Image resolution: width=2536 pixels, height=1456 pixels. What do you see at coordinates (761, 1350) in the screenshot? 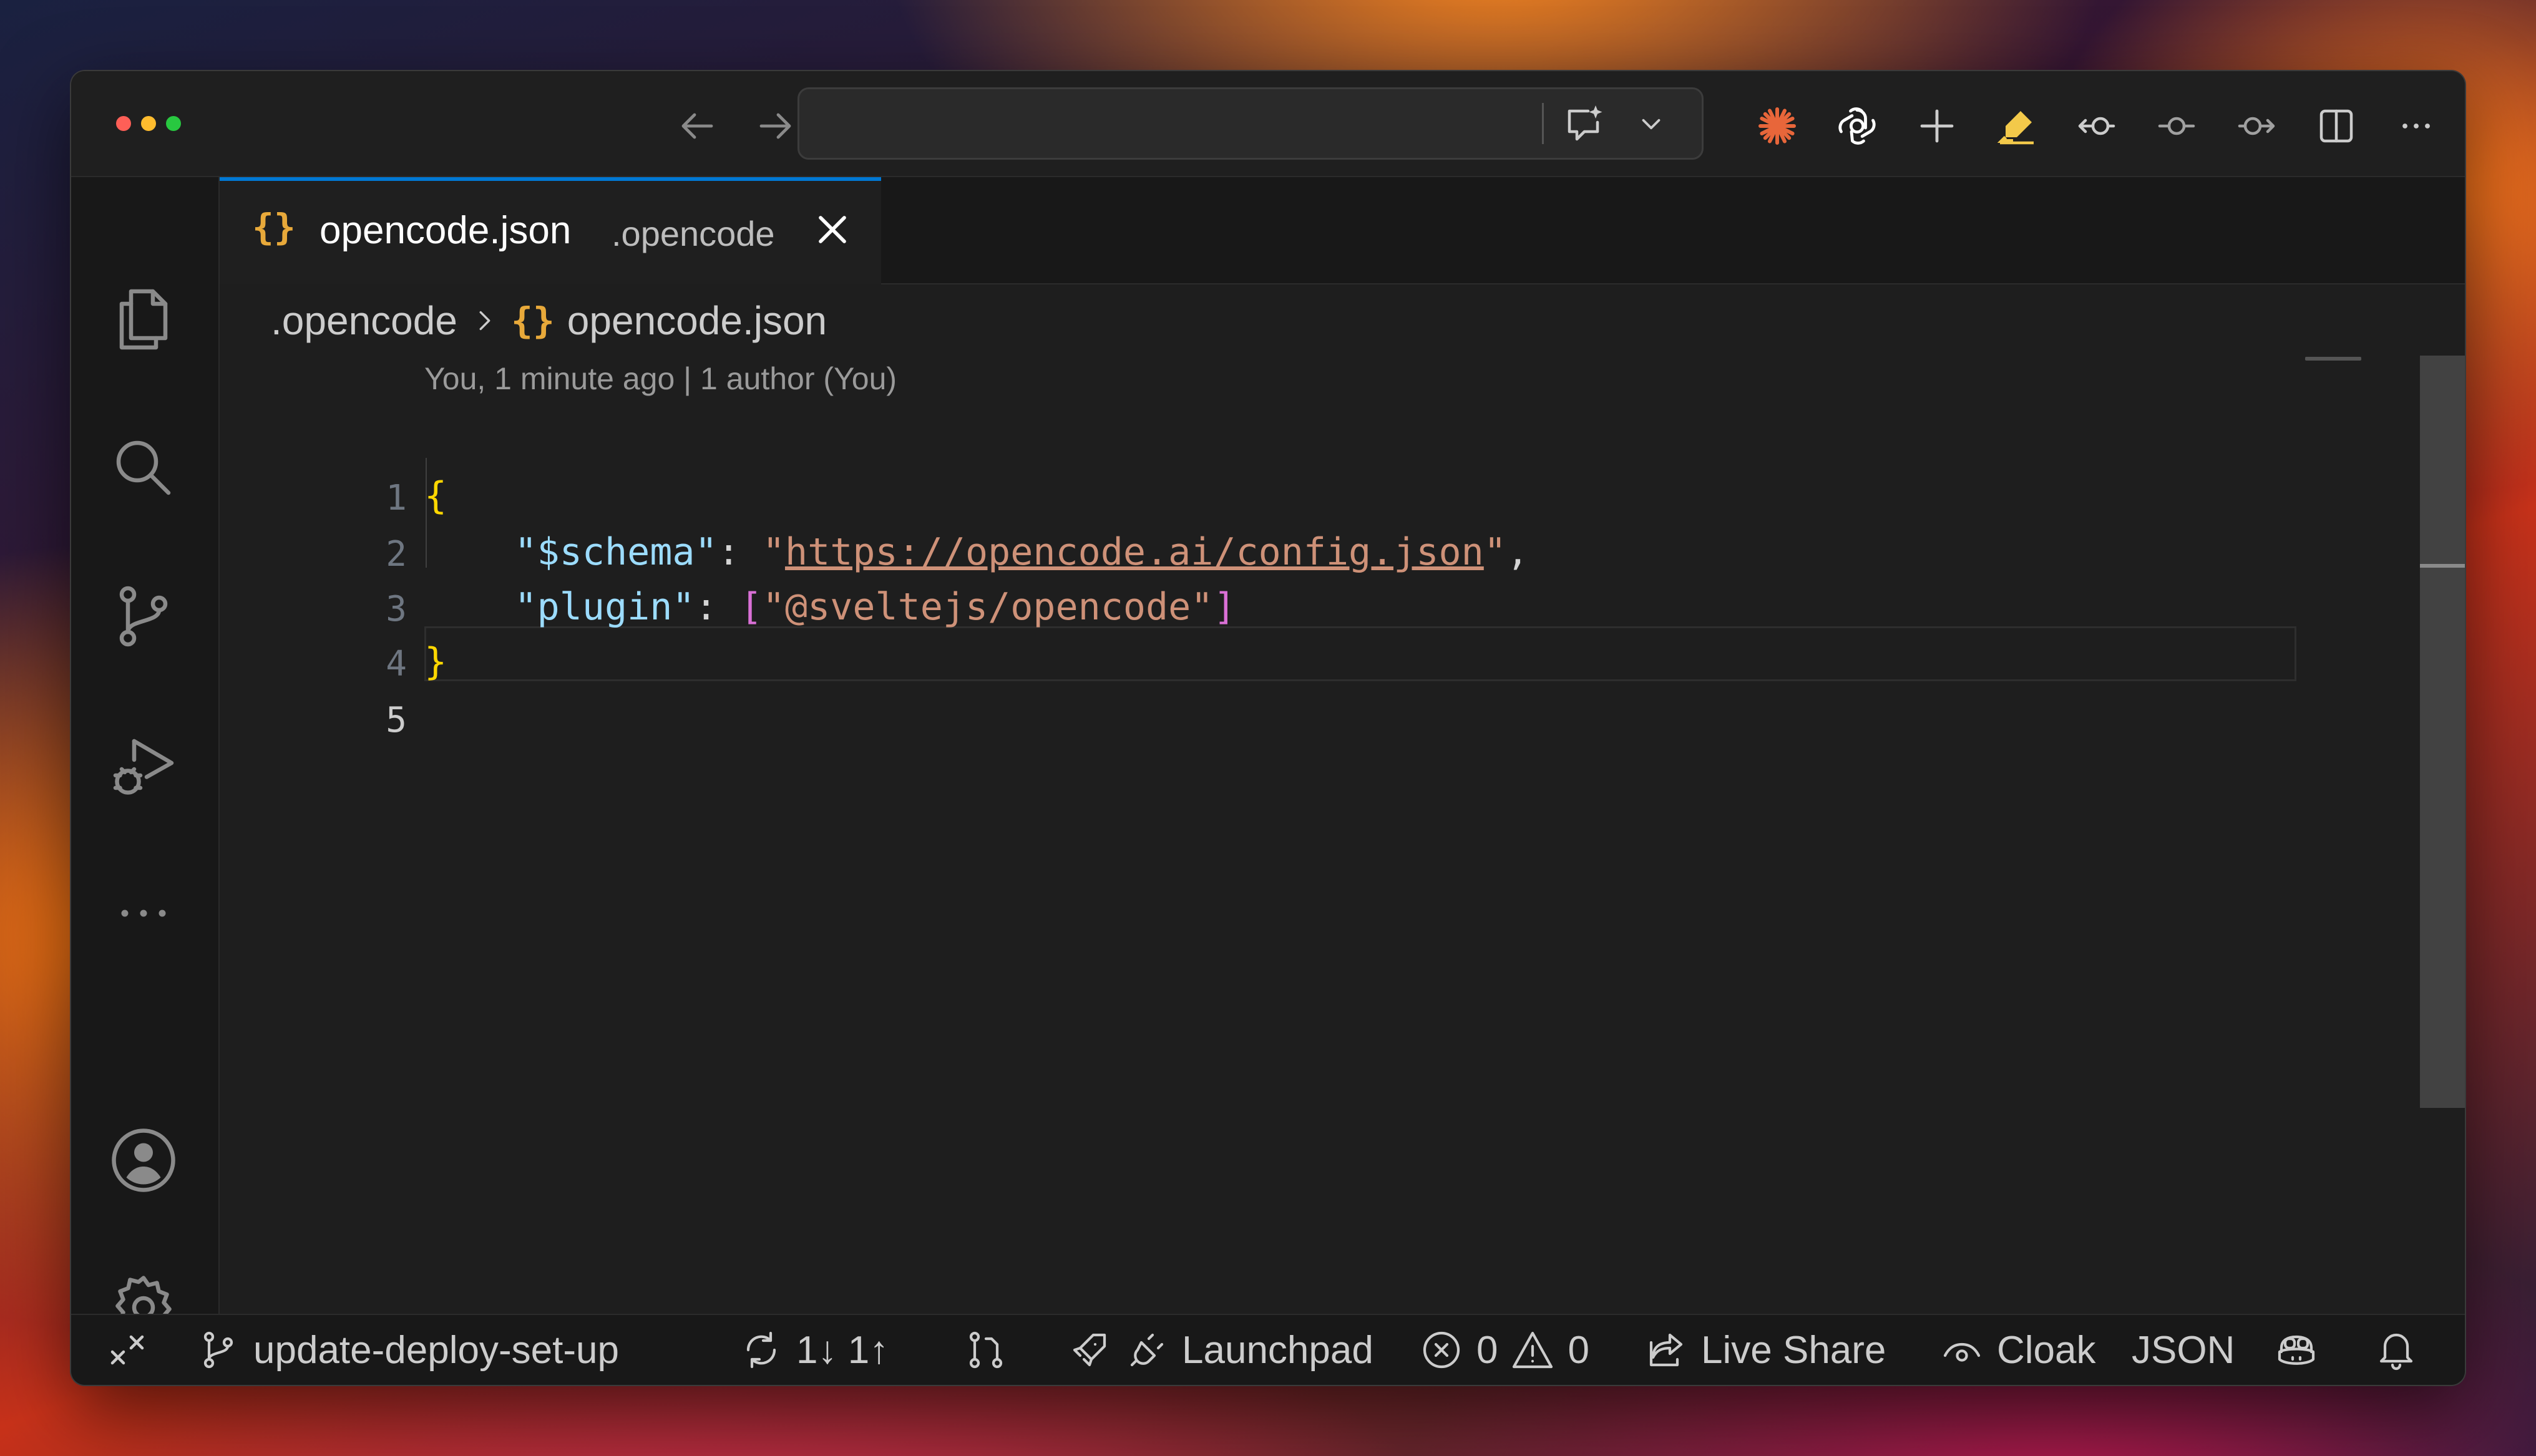
I see `sync-icon` at bounding box center [761, 1350].